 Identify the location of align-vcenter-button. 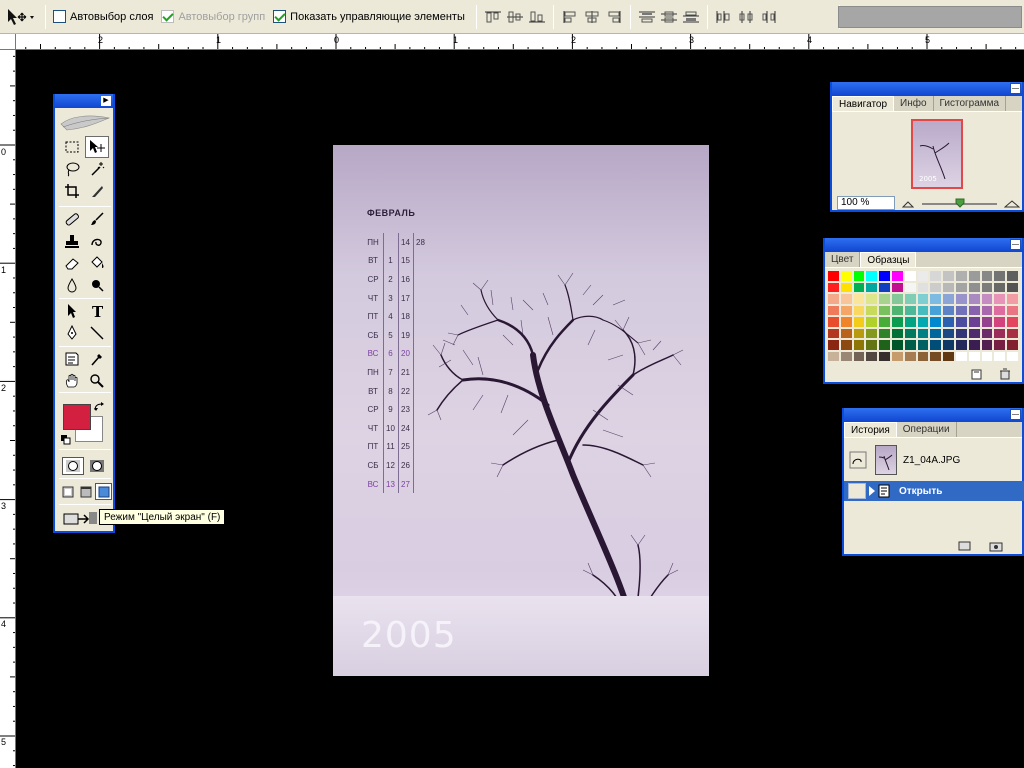
(515, 17).